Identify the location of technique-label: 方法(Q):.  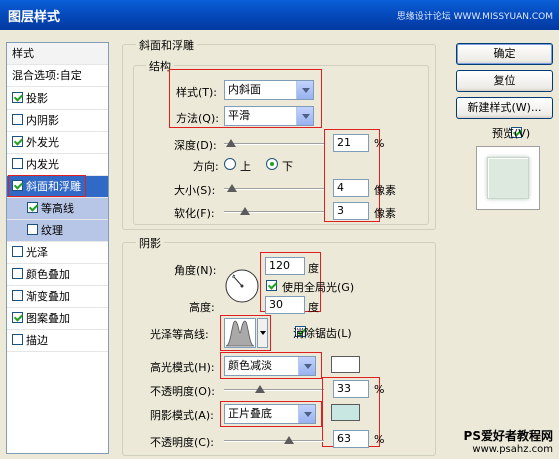
(197, 118).